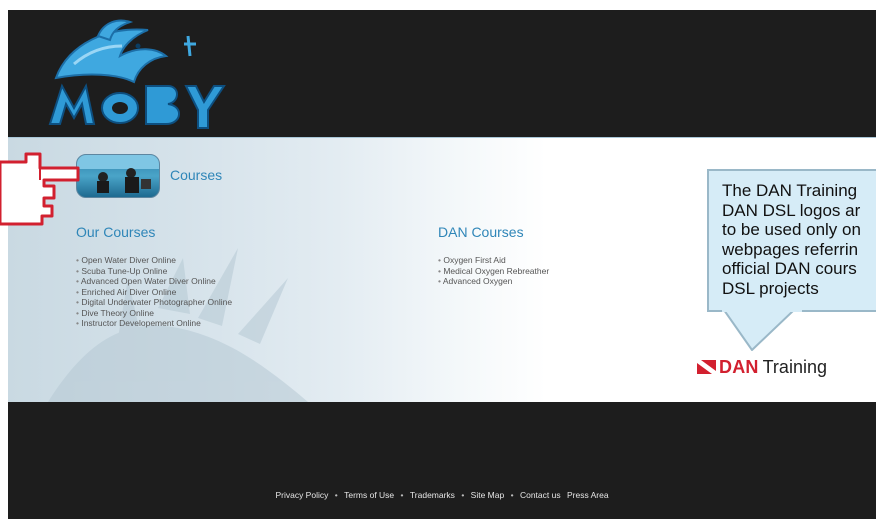  What do you see at coordinates (154, 323) in the screenshot?
I see `list-item: Instructor Developement Online` at bounding box center [154, 323].